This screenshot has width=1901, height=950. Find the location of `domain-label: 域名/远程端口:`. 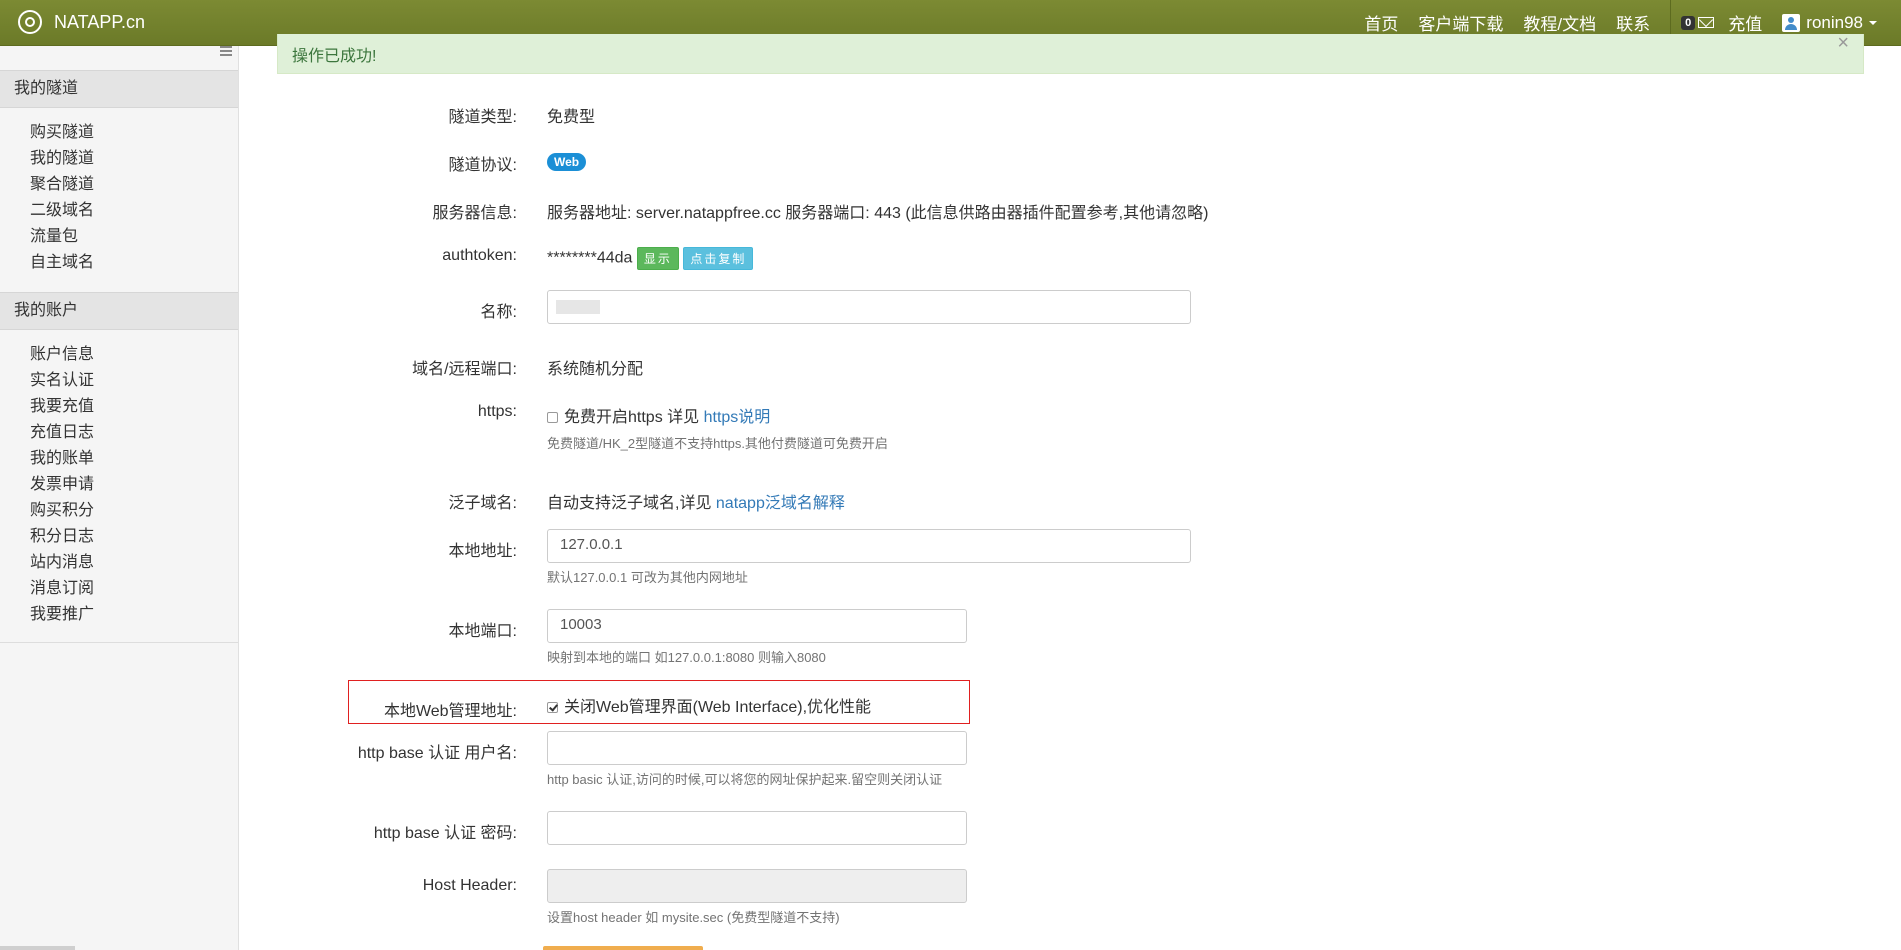

domain-label: 域名/远程端口: is located at coordinates (464, 369).